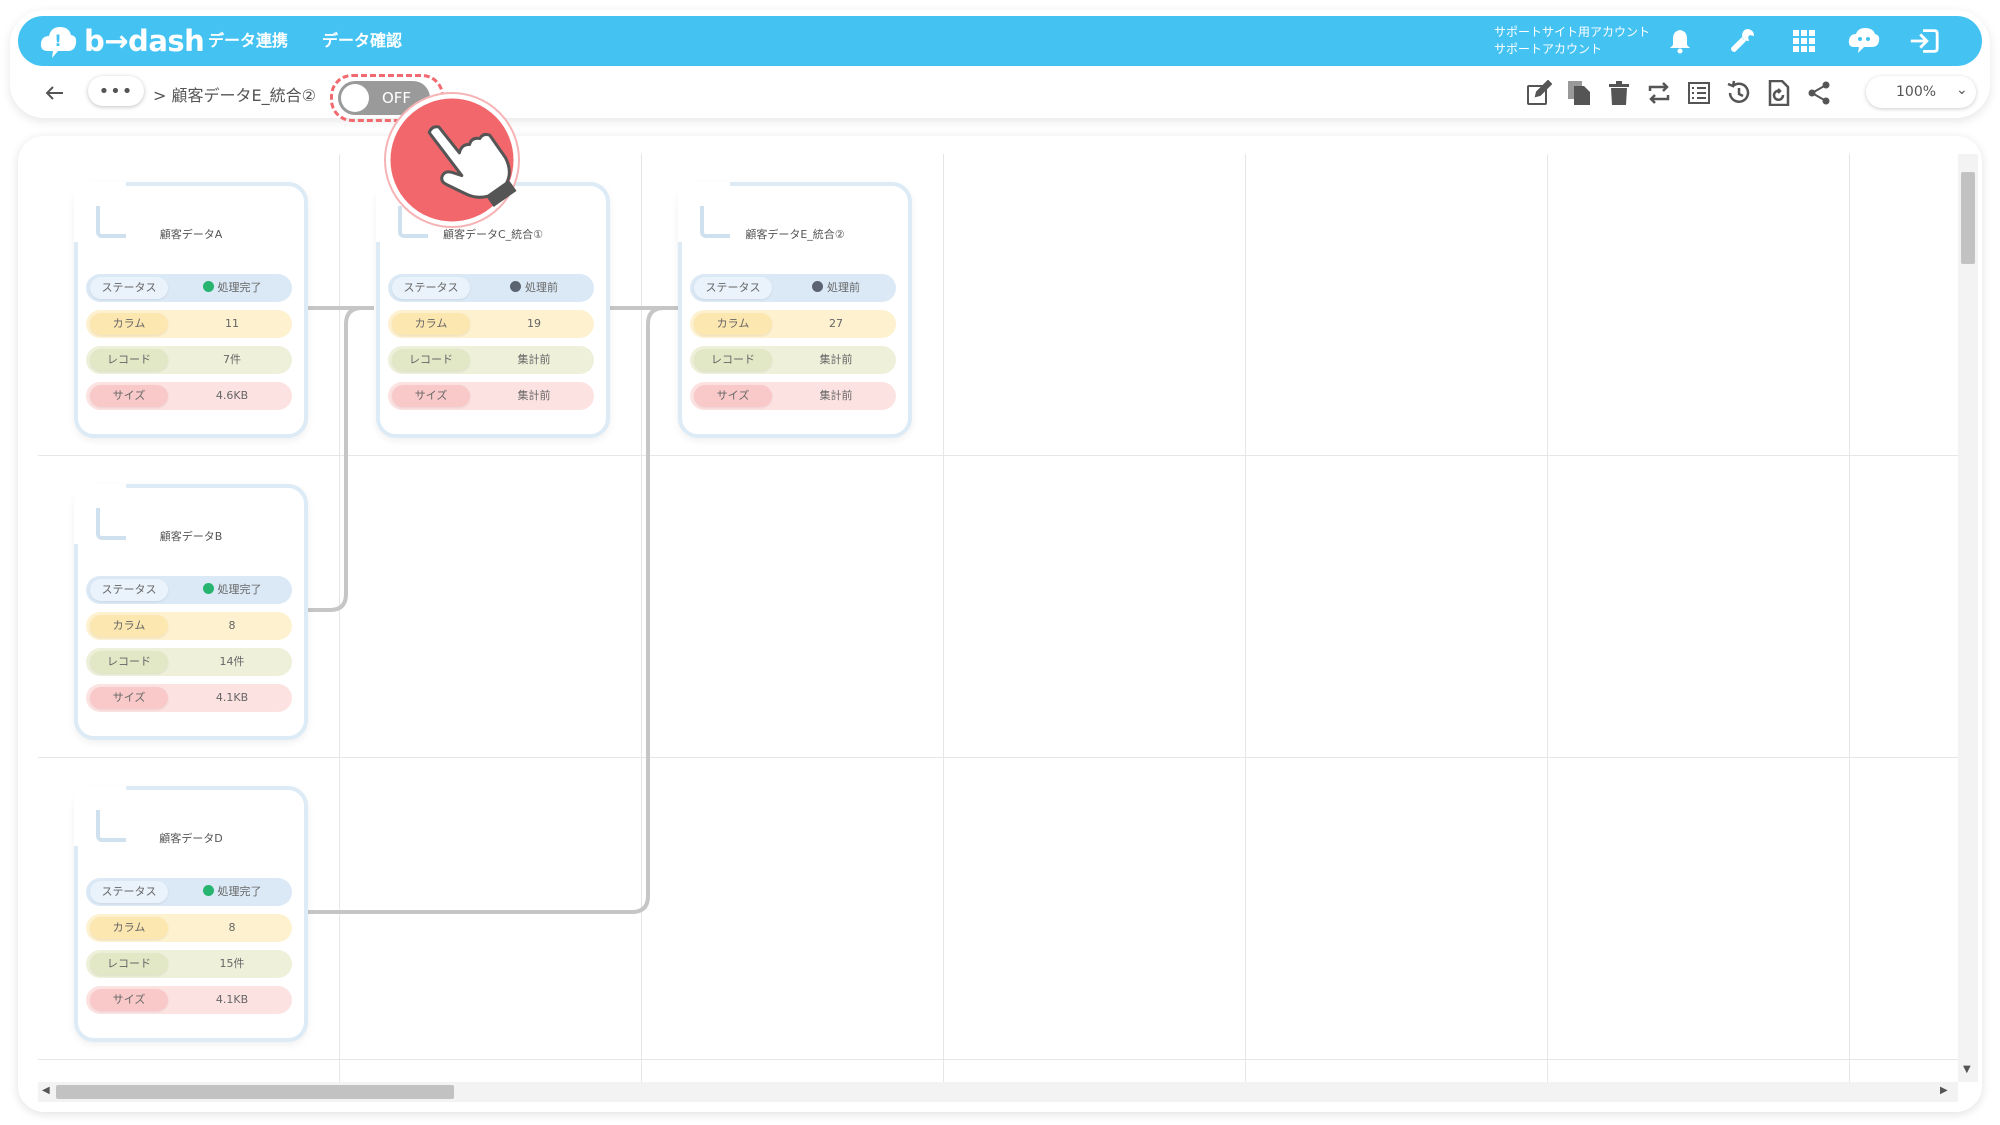  What do you see at coordinates (362, 41) in the screenshot?
I see `nav-data-check: データ確認` at bounding box center [362, 41].